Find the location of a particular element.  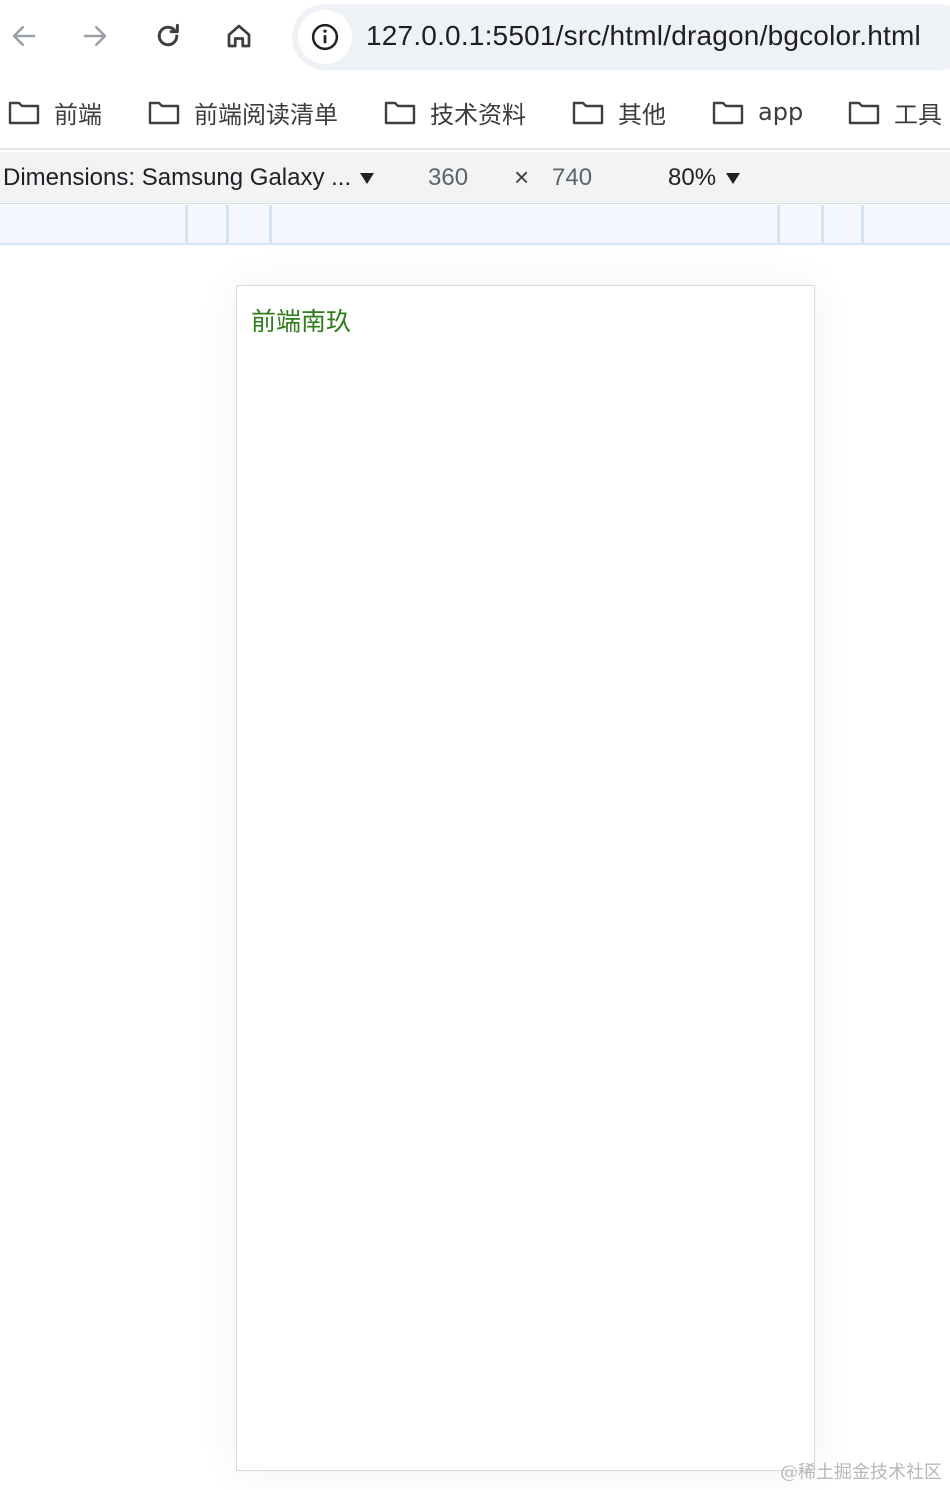

reload-button is located at coordinates (168, 36).